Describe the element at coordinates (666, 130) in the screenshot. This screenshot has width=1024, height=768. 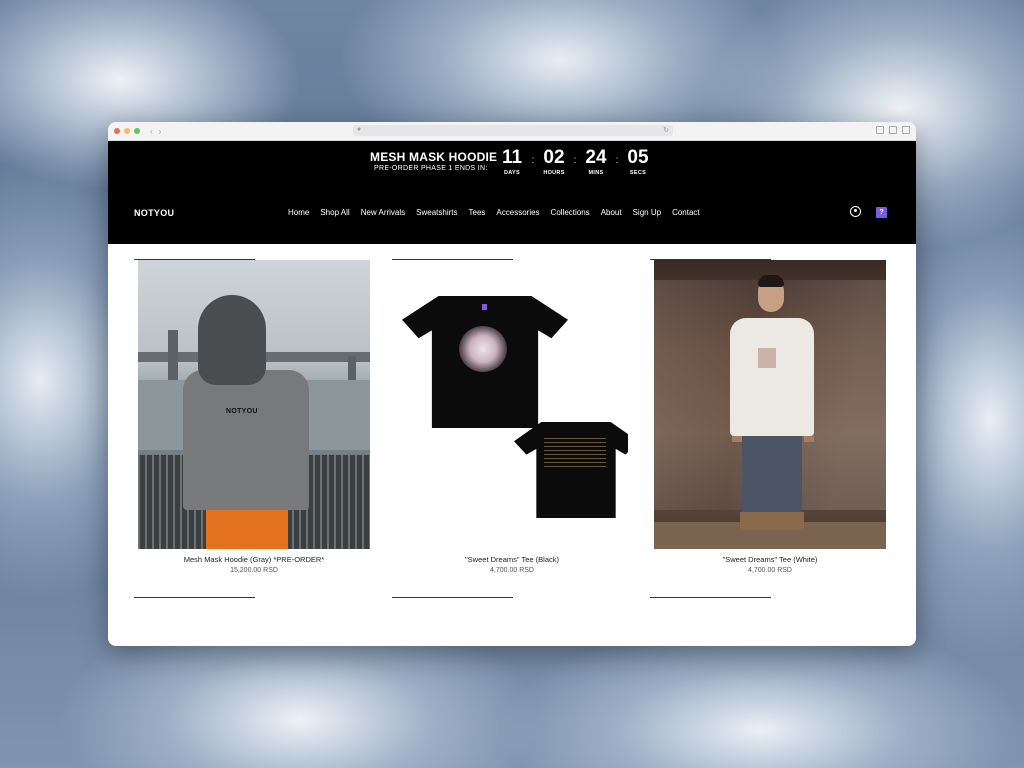
I see `reload-icon: ↻` at that location.